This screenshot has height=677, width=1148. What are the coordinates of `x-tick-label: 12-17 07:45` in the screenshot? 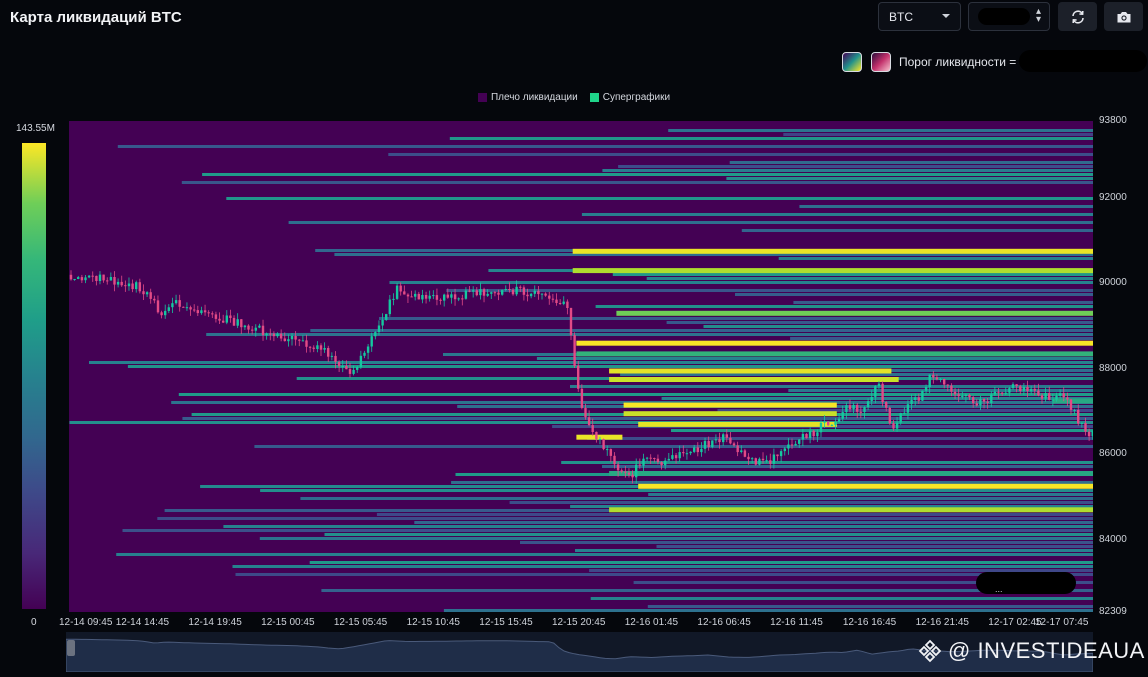 It's located at (1062, 622).